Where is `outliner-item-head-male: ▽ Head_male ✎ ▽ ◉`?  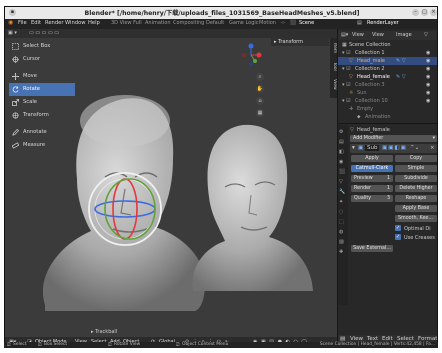
outliner-item-head-male: ▽ Head_male ✎ ▽ ◉ is located at coordinates (387, 61).